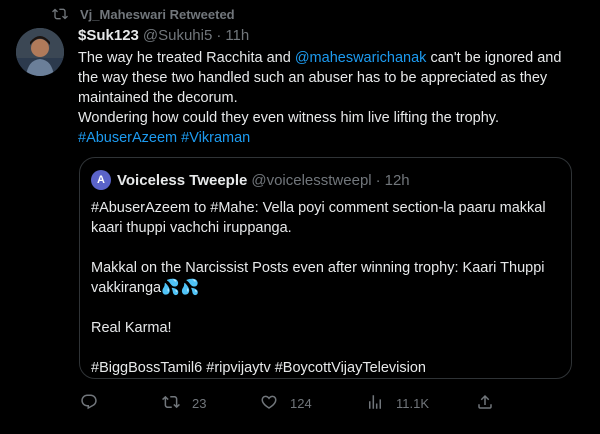  I want to click on tweet-header: $Suk123 @Sukuhi5 · 11h, so click(331, 37).